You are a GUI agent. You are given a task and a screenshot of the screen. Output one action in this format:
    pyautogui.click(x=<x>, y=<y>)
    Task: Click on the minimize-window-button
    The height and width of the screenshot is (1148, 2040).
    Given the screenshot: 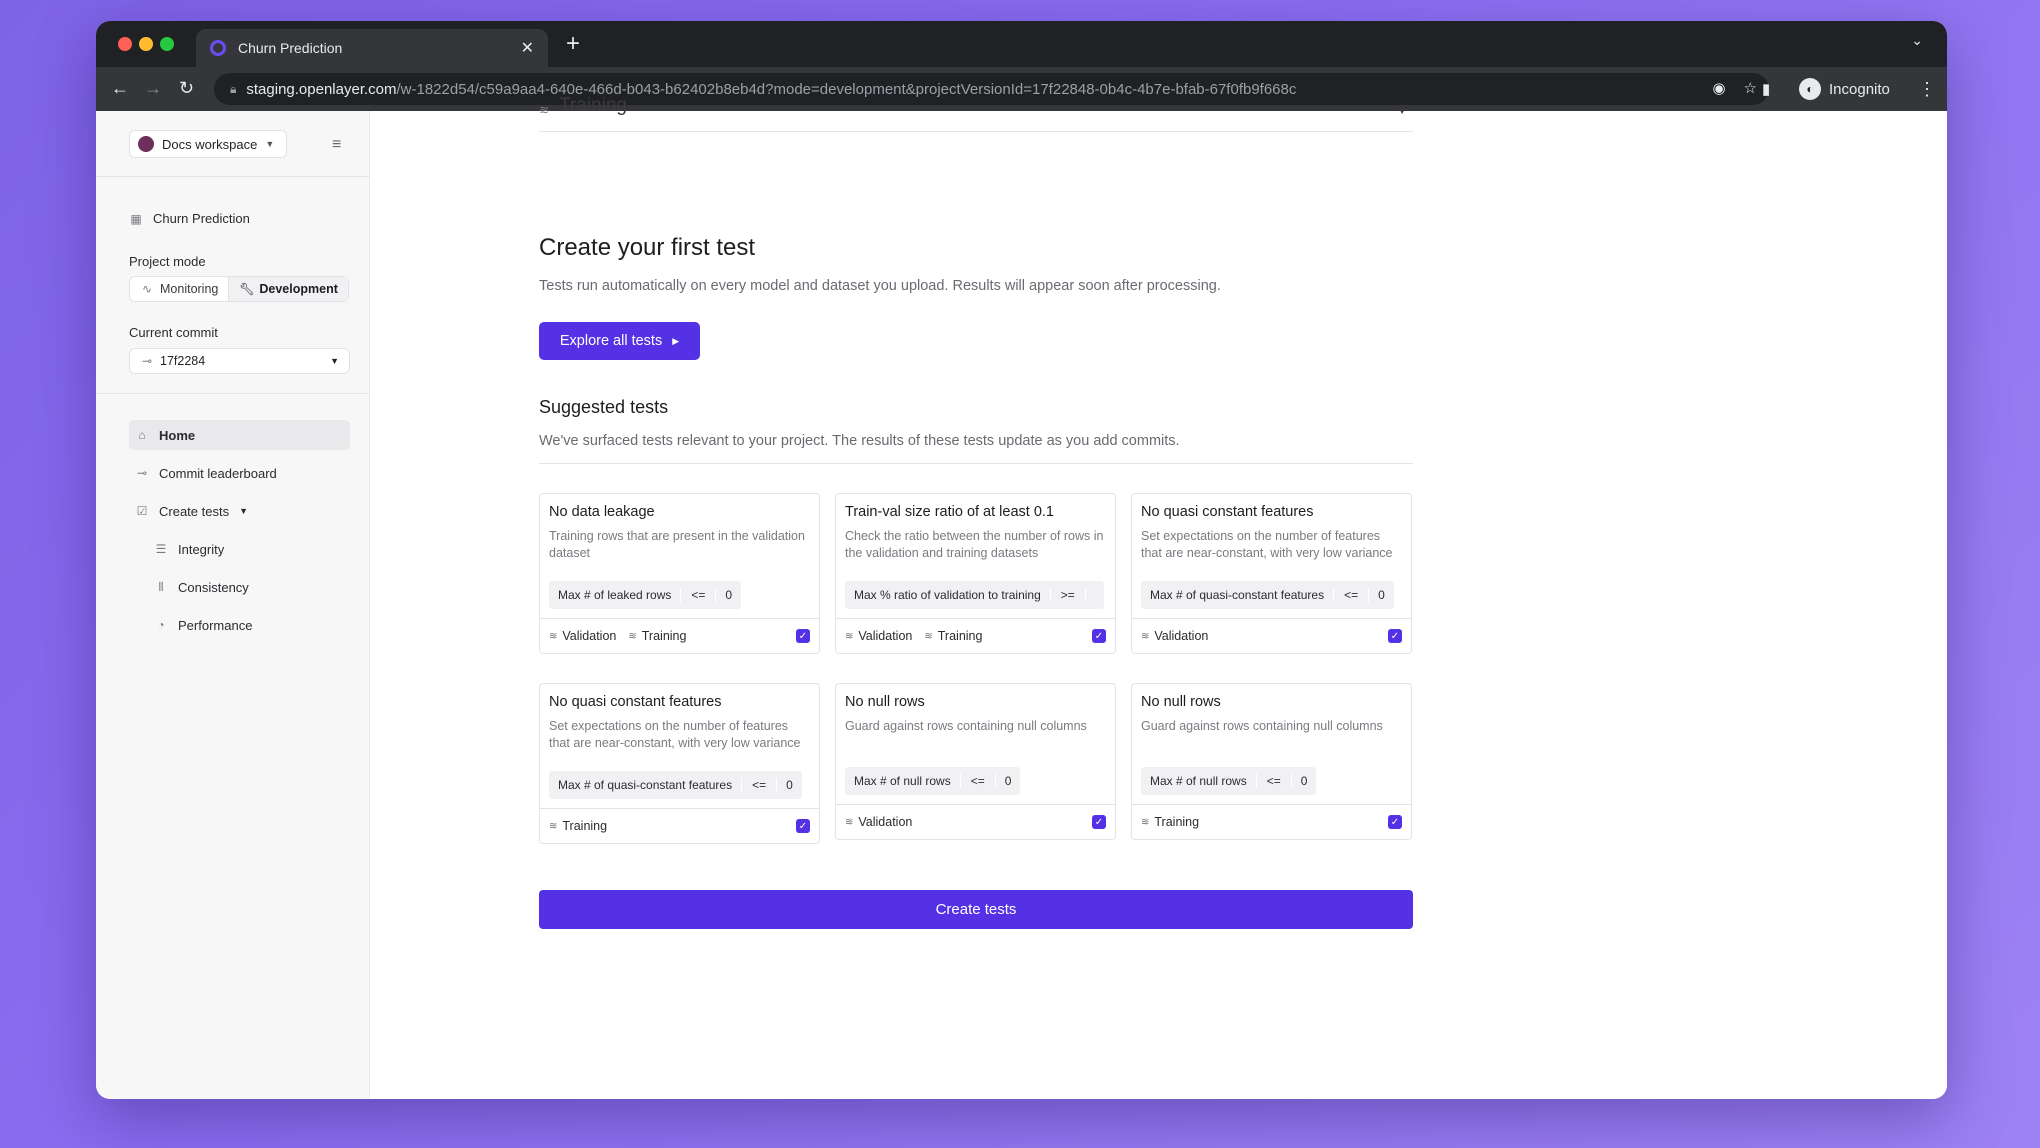 What is the action you would take?
    pyautogui.click(x=146, y=44)
    